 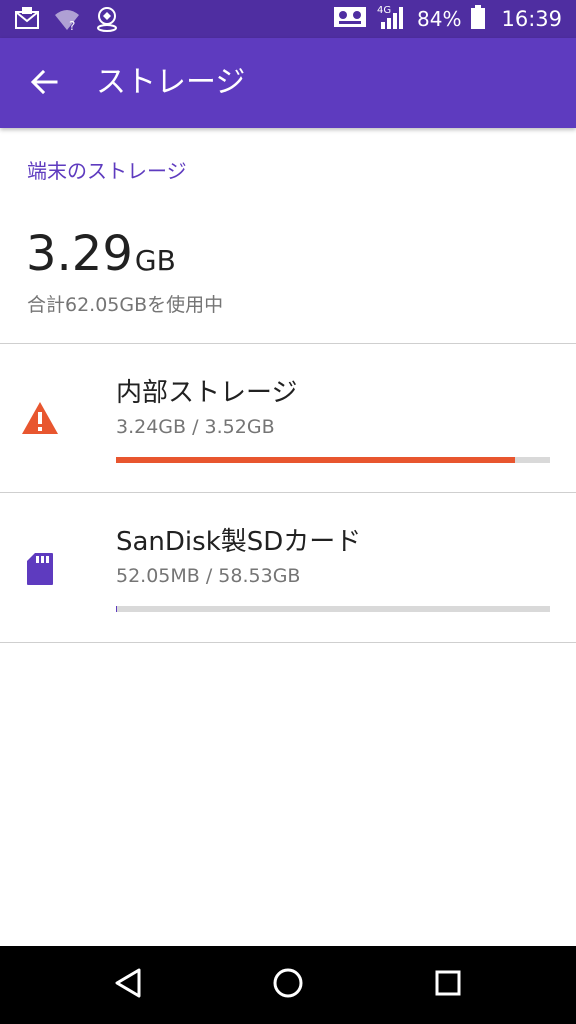 I want to click on home-circle-icon, so click(x=288, y=985).